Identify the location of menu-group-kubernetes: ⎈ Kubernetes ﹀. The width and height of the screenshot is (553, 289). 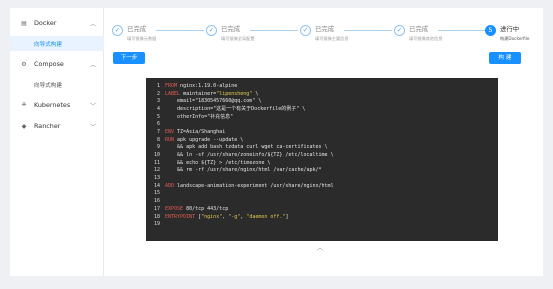
(57, 105).